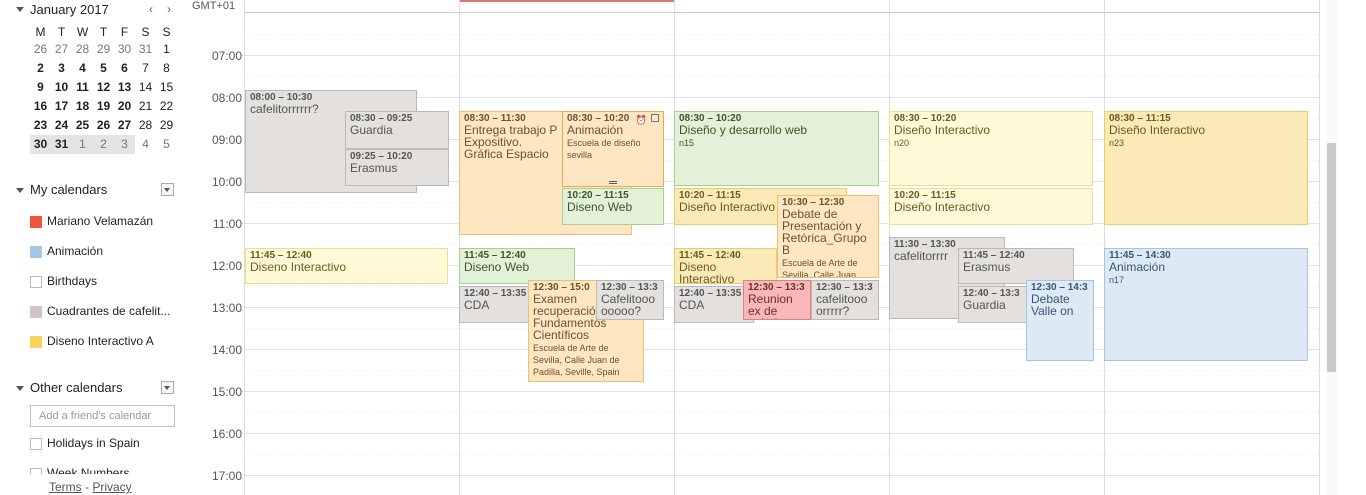 This screenshot has width=1366, height=495. I want to click on calendar-item: Diseno Interactivo A, so click(105, 342).